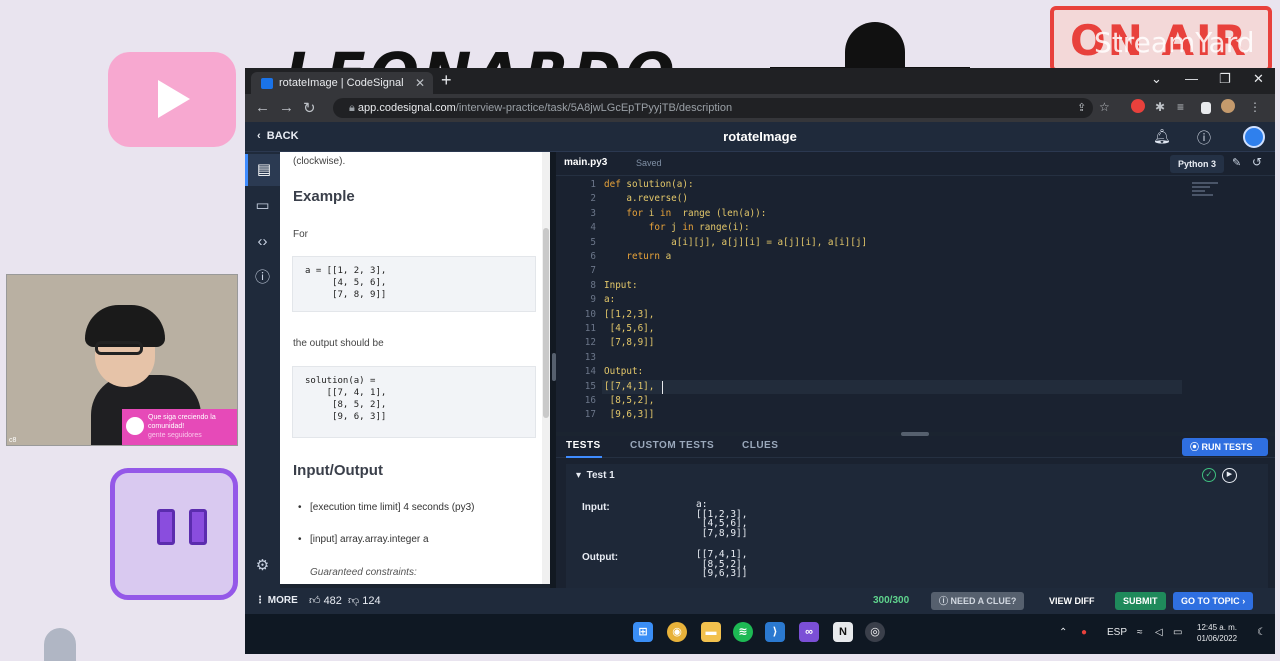  Describe the element at coordinates (892, 386) in the screenshot. I see `current-line-highlight` at that location.